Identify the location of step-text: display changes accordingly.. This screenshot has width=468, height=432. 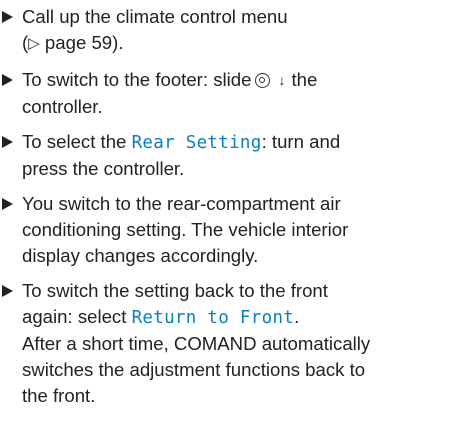
(140, 255).